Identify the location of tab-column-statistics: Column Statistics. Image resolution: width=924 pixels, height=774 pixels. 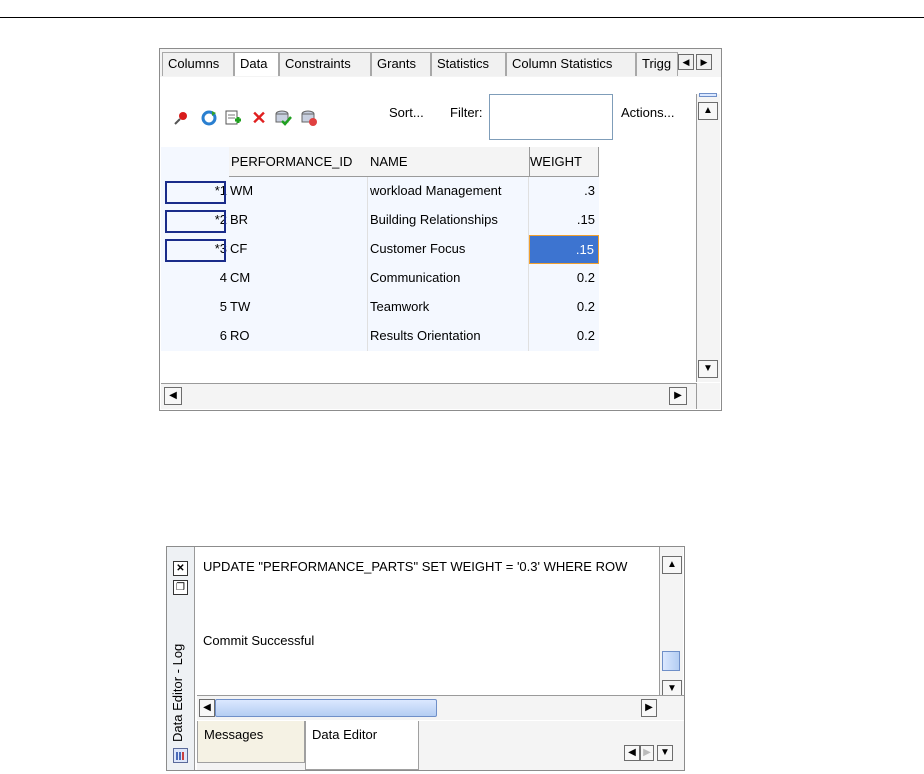
(571, 64).